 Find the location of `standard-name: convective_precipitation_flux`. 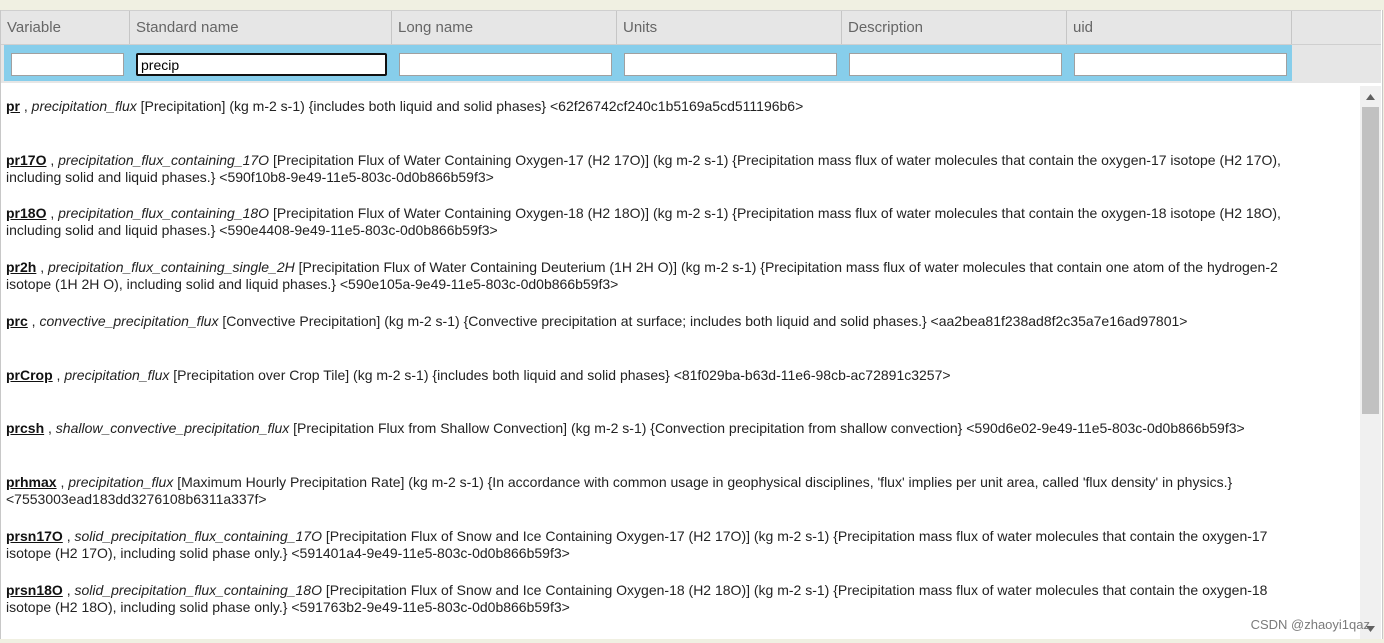

standard-name: convective_precipitation_flux is located at coordinates (129, 321).